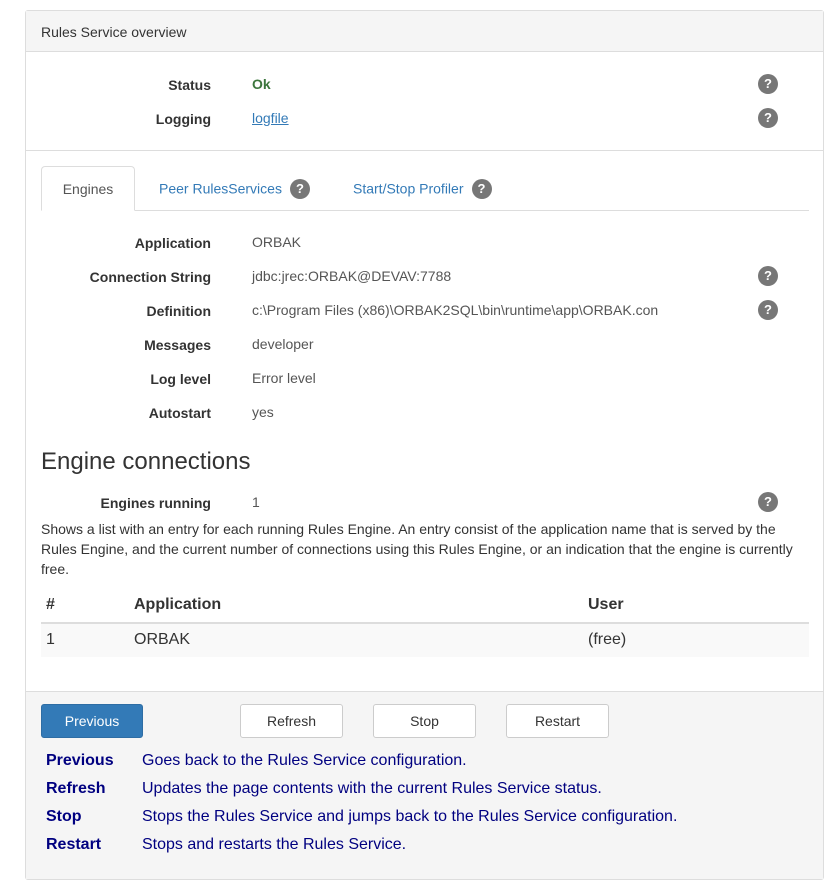 The width and height of the screenshot is (835, 888). What do you see at coordinates (277, 242) in the screenshot?
I see `application-value: ORBAK` at bounding box center [277, 242].